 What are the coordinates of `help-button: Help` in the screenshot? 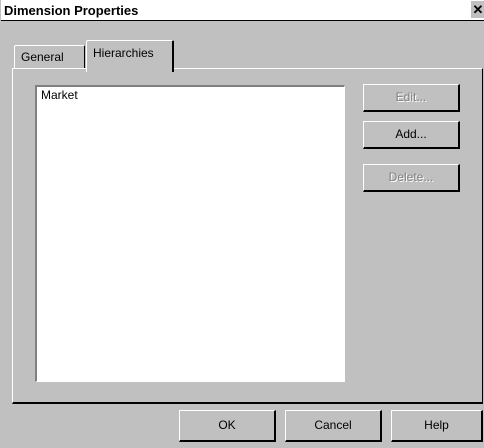 It's located at (437, 426).